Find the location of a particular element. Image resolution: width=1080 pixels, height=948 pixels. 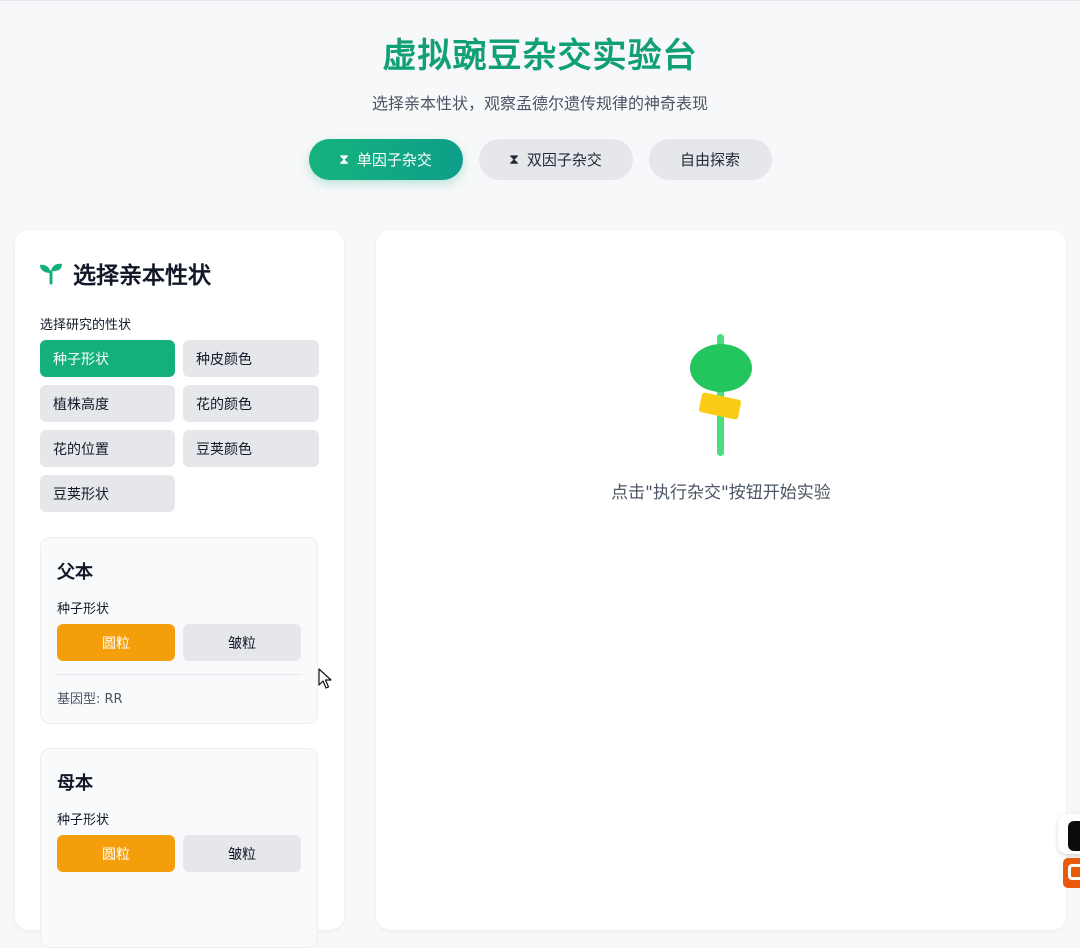

father-options: 圆粒 皱粒 is located at coordinates (179, 642).